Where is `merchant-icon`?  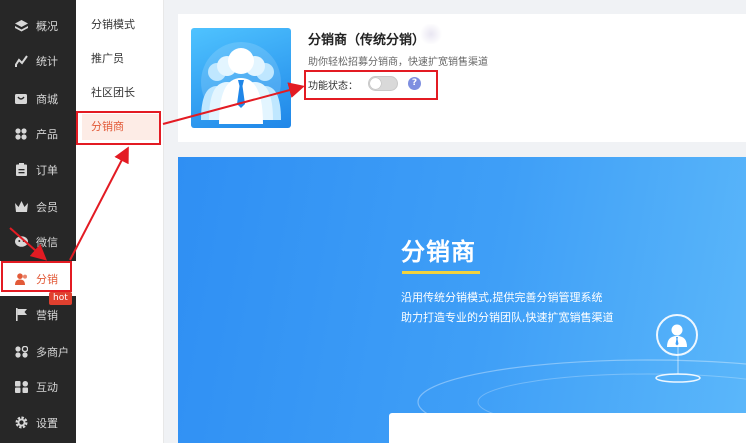 merchant-icon is located at coordinates (21, 352).